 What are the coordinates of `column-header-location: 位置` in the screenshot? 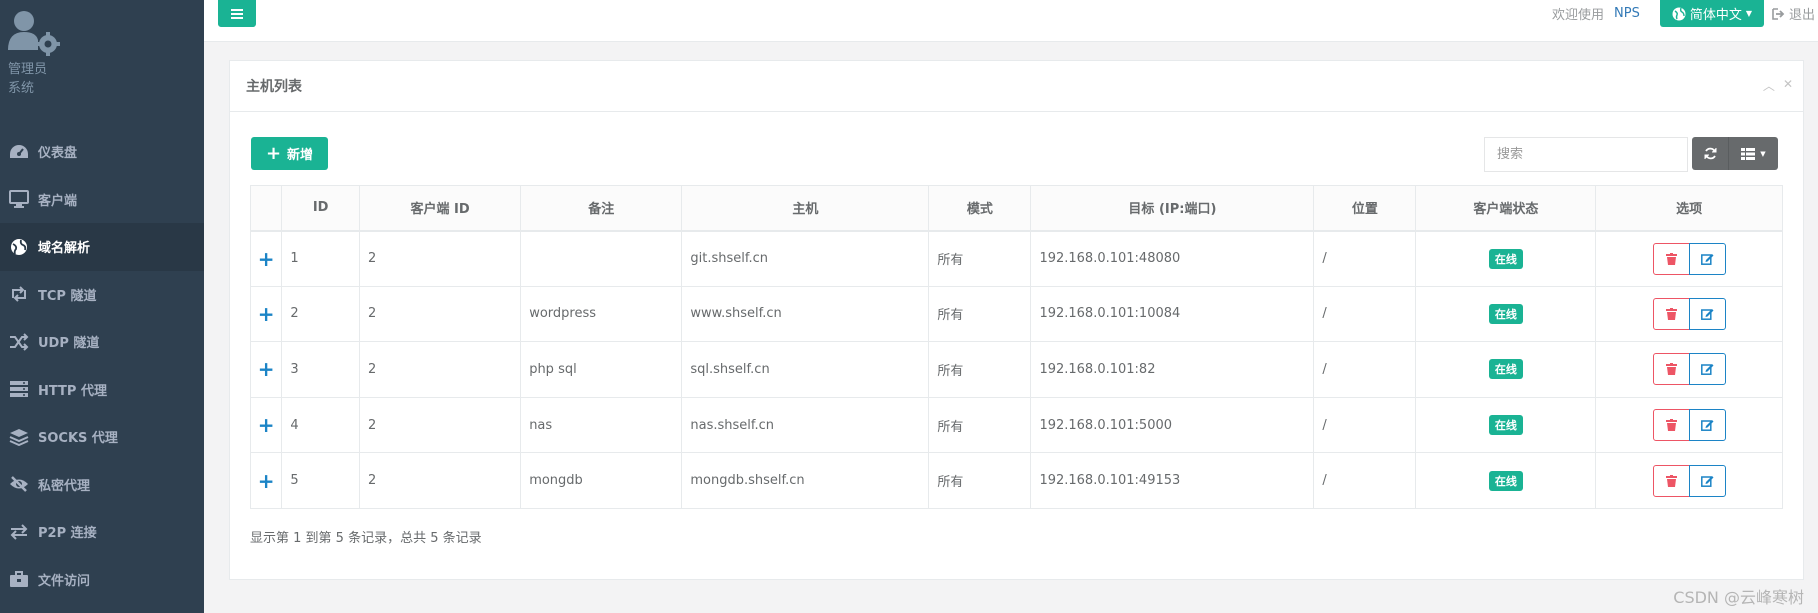 It's located at (1365, 208).